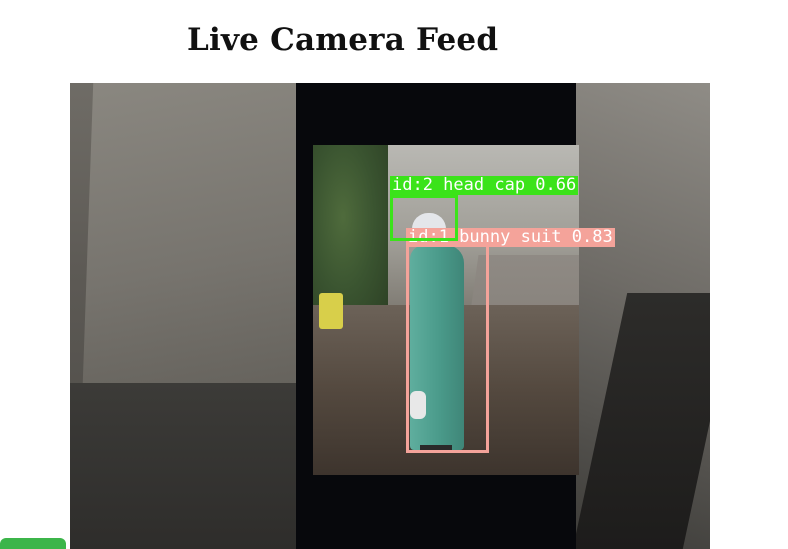 The width and height of the screenshot is (788, 549). What do you see at coordinates (343, 40) in the screenshot?
I see `page-title: Live Camera Feed` at bounding box center [343, 40].